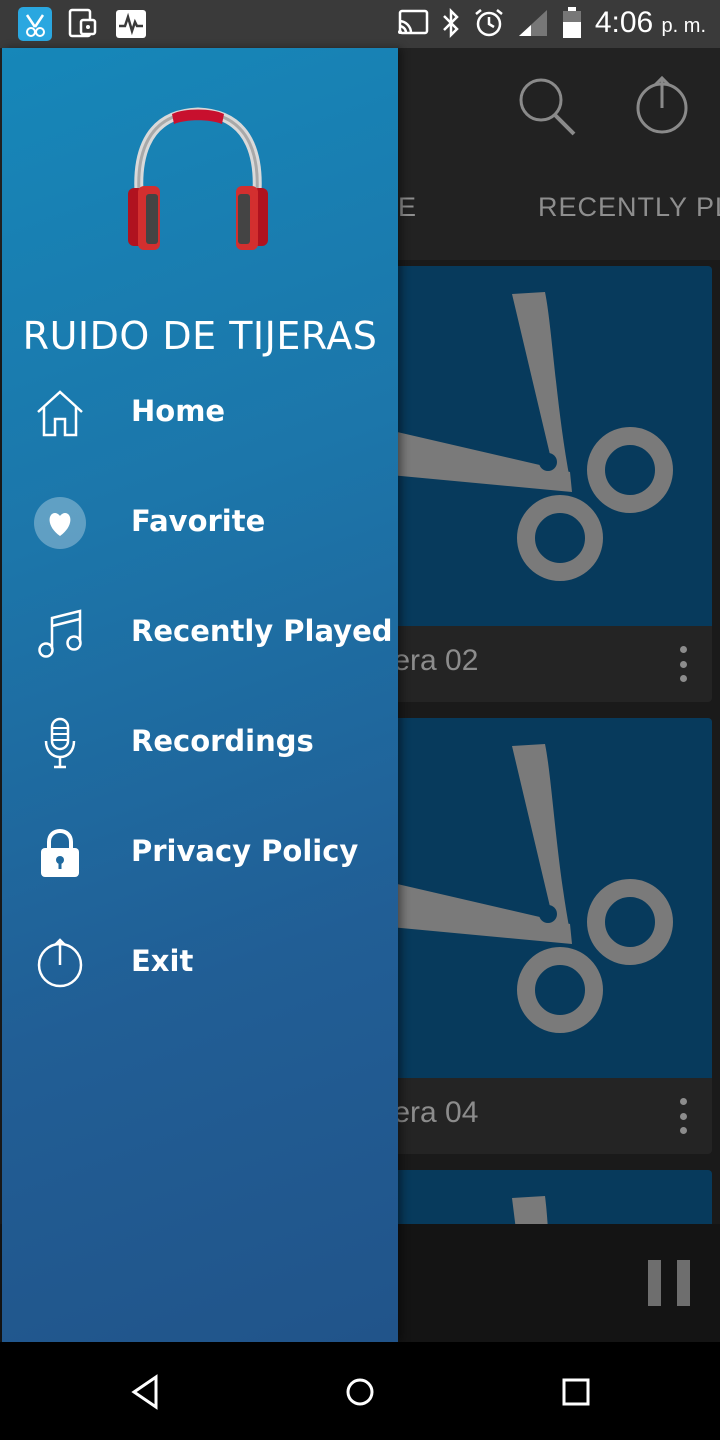  What do you see at coordinates (262, 631) in the screenshot?
I see `menu-label: Recently Played` at bounding box center [262, 631].